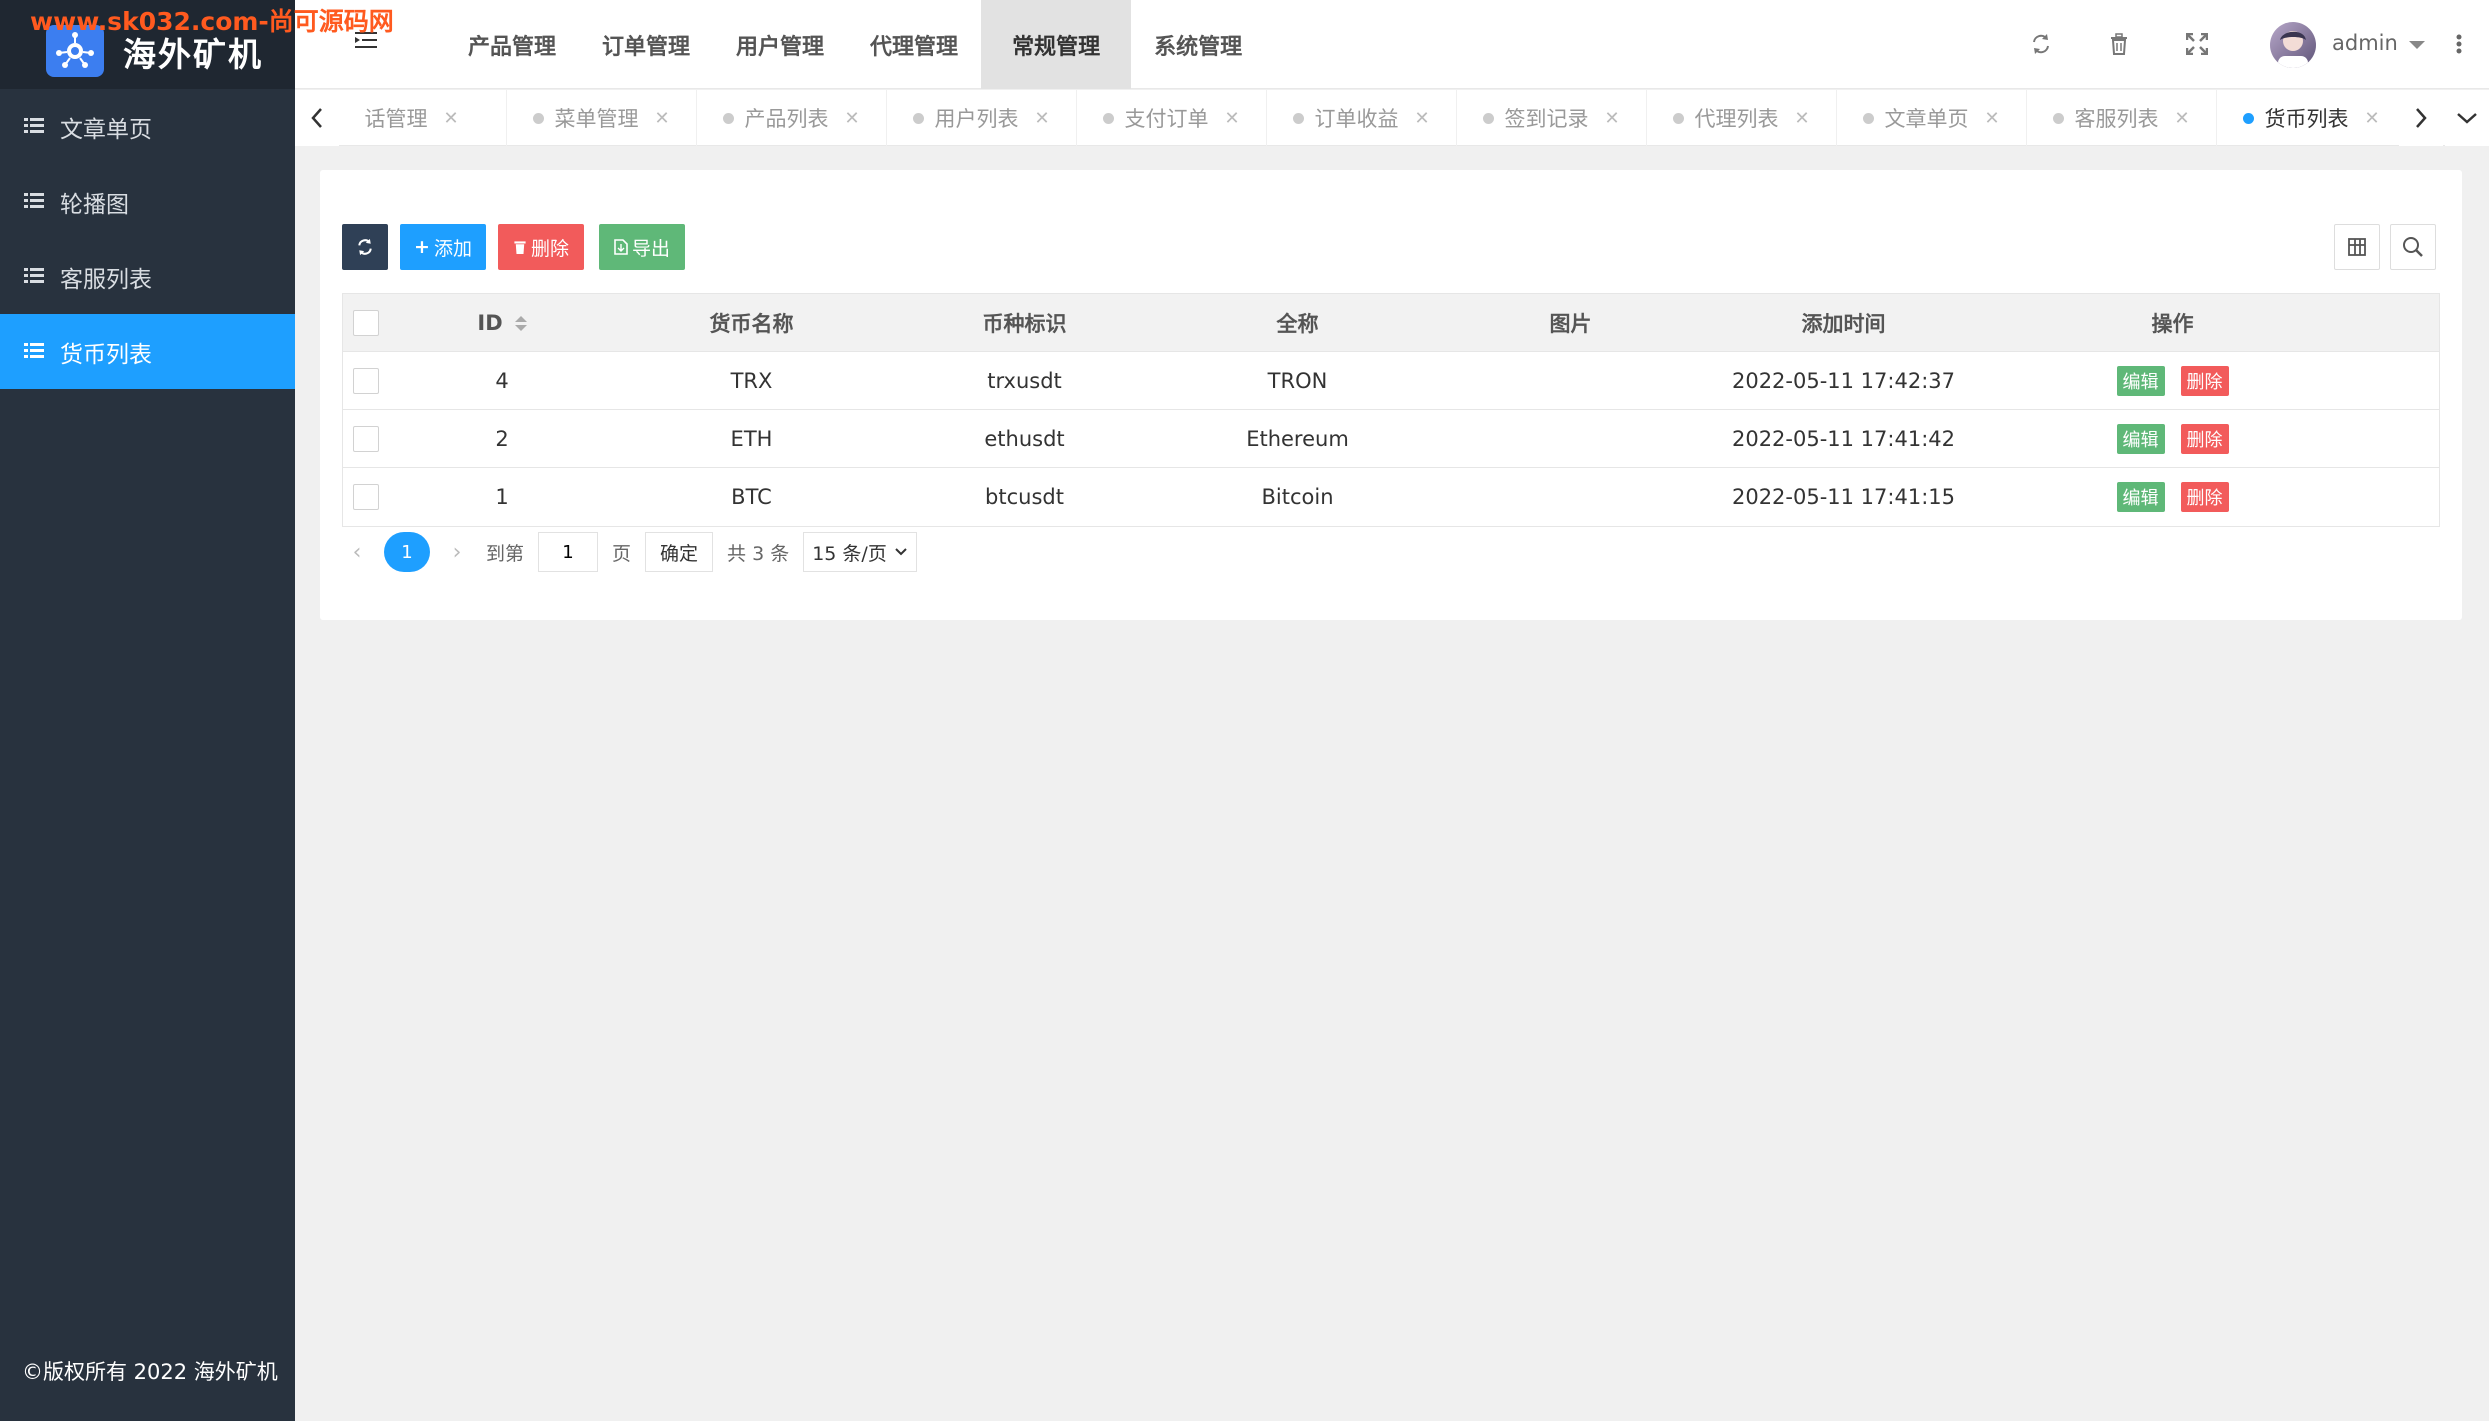  Describe the element at coordinates (1546, 119) in the screenshot. I see `tab-label: 签到记录` at that location.